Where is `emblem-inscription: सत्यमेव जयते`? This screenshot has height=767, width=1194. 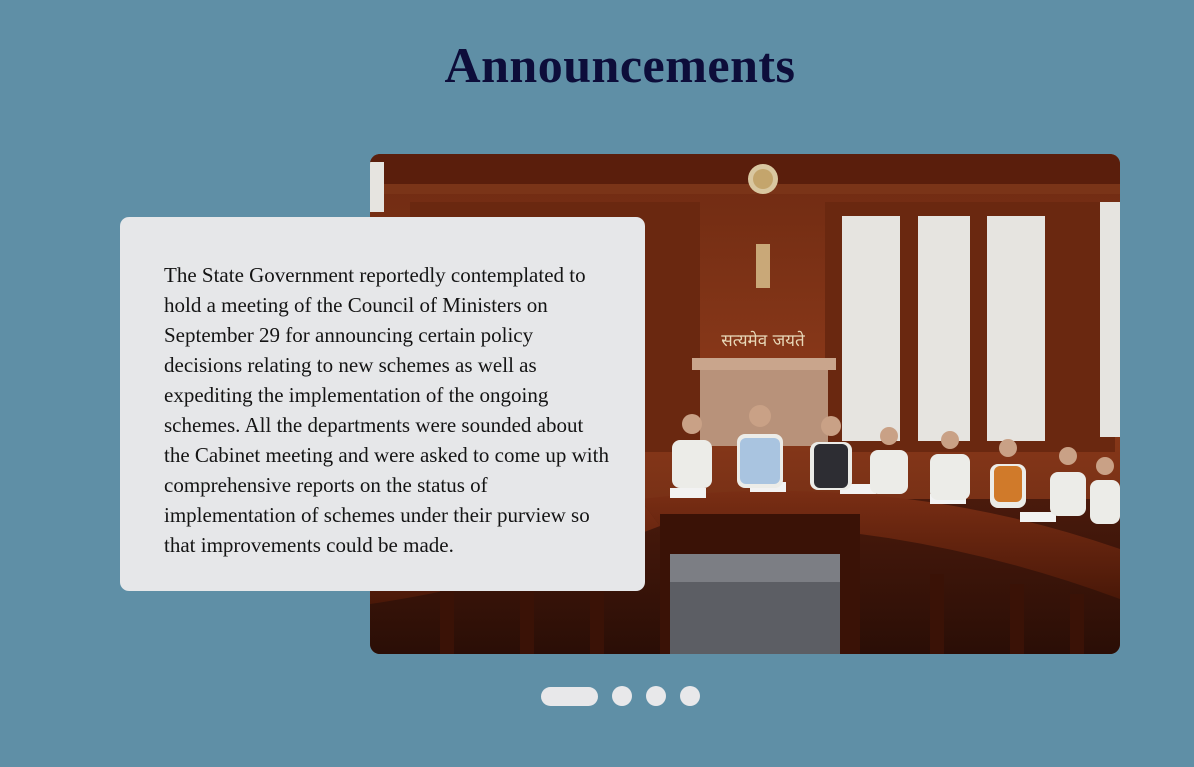
emblem-inscription: सत्यमेव जयते is located at coordinates (763, 340).